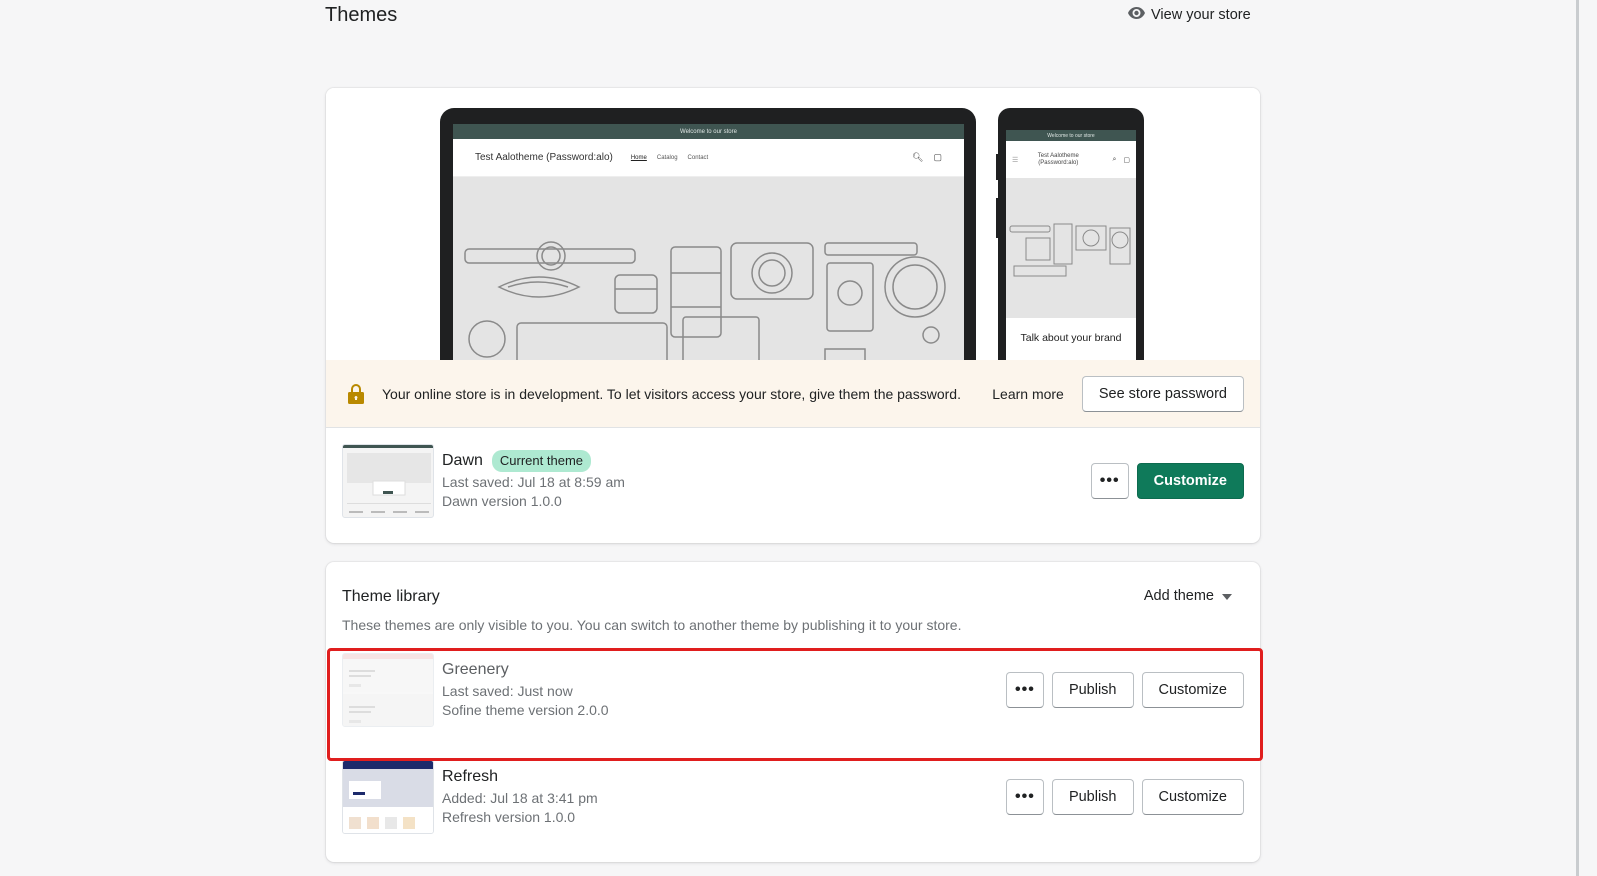  I want to click on mobile-announcement-bar: Welcome to our store, so click(1071, 135).